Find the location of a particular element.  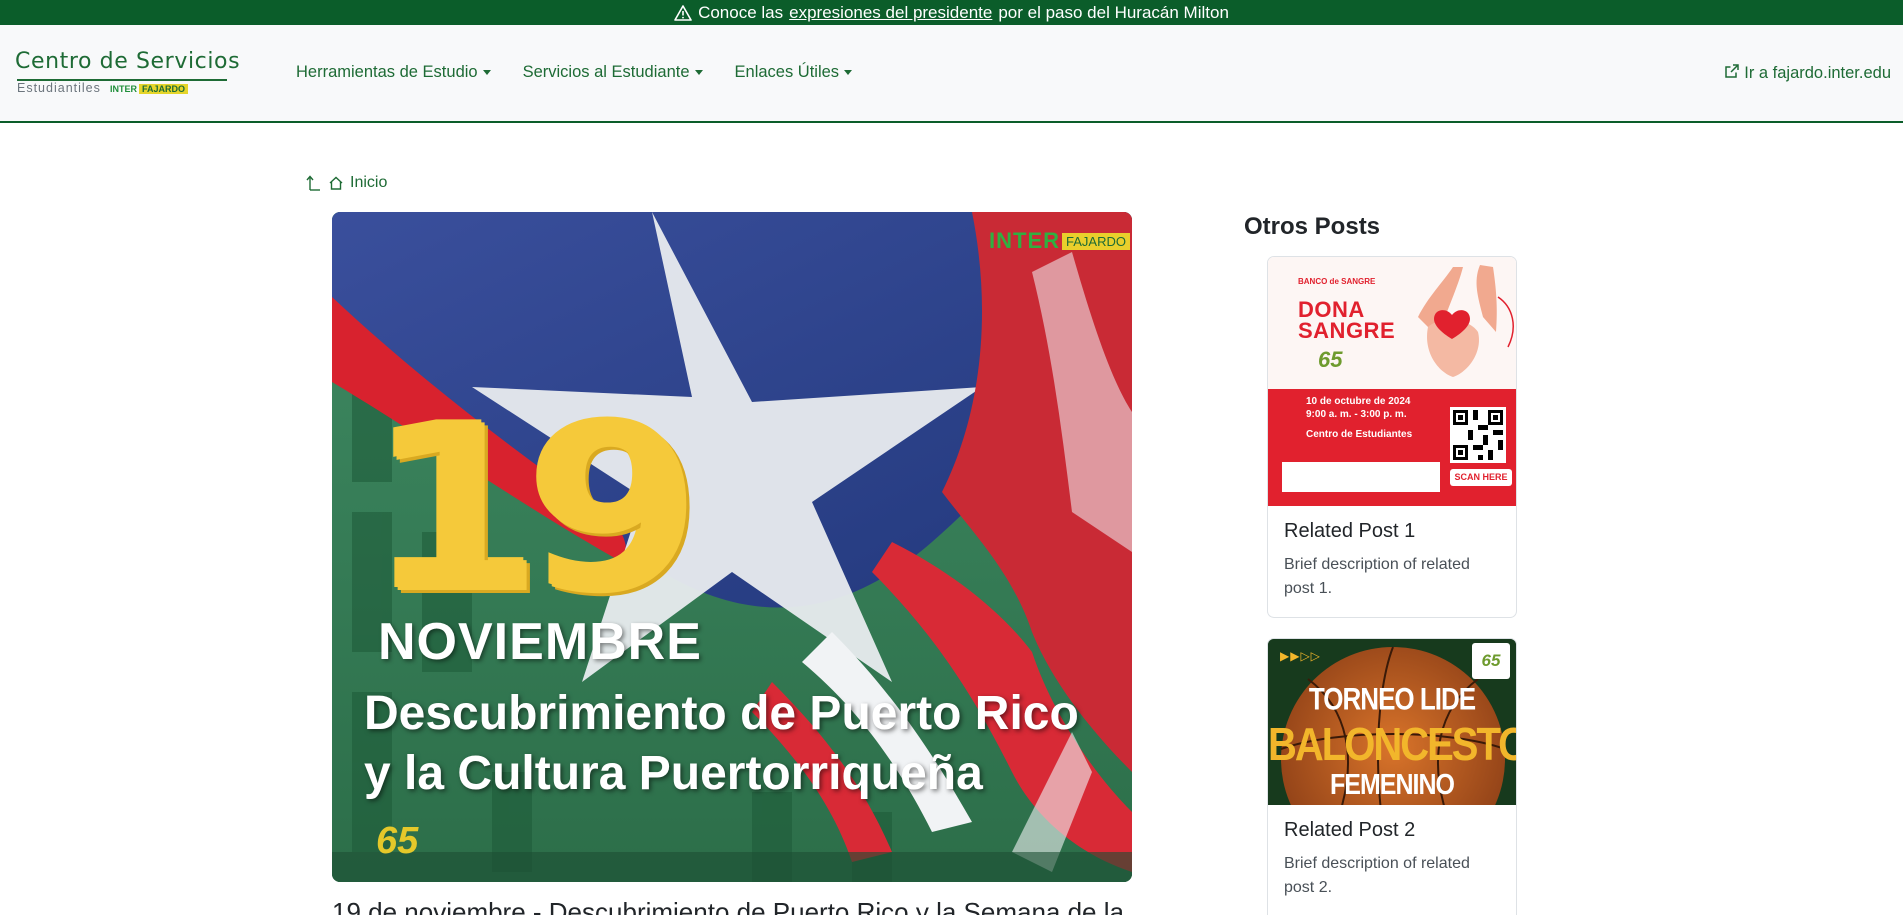

nav-servicios: Servicios al Estudiante is located at coordinates (613, 72).